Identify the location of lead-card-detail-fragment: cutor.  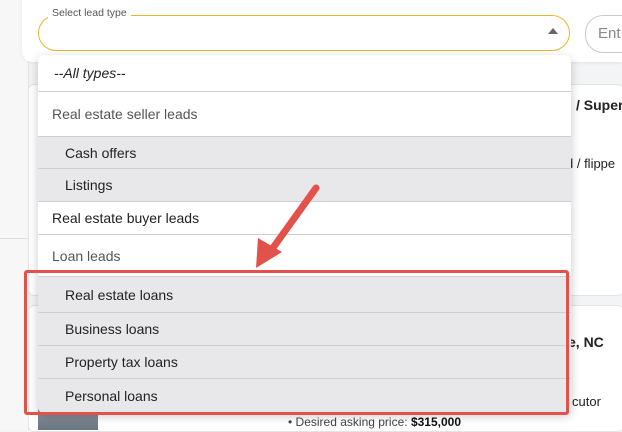
(586, 401).